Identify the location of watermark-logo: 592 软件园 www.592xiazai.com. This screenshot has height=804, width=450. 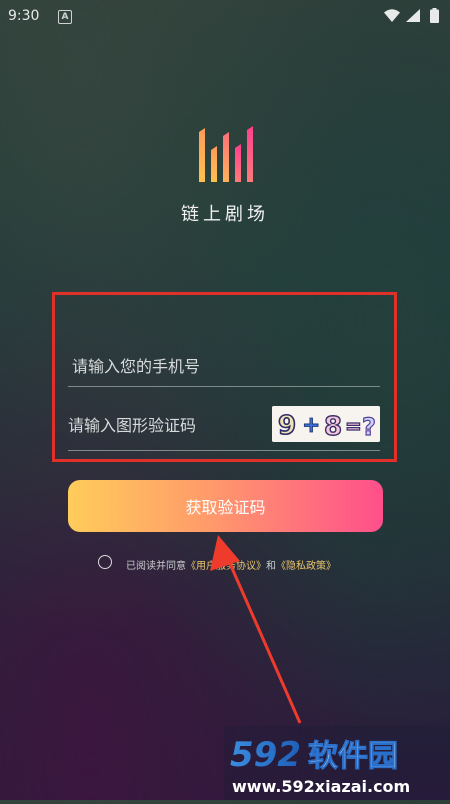
(337, 763).